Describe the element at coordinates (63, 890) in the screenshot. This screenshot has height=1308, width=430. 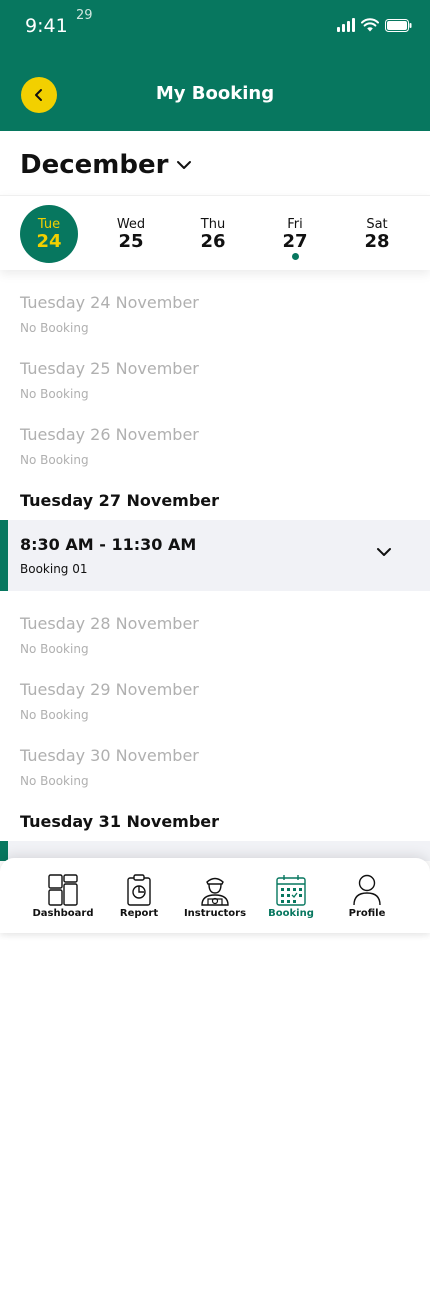
I see `dashboard-icon` at that location.